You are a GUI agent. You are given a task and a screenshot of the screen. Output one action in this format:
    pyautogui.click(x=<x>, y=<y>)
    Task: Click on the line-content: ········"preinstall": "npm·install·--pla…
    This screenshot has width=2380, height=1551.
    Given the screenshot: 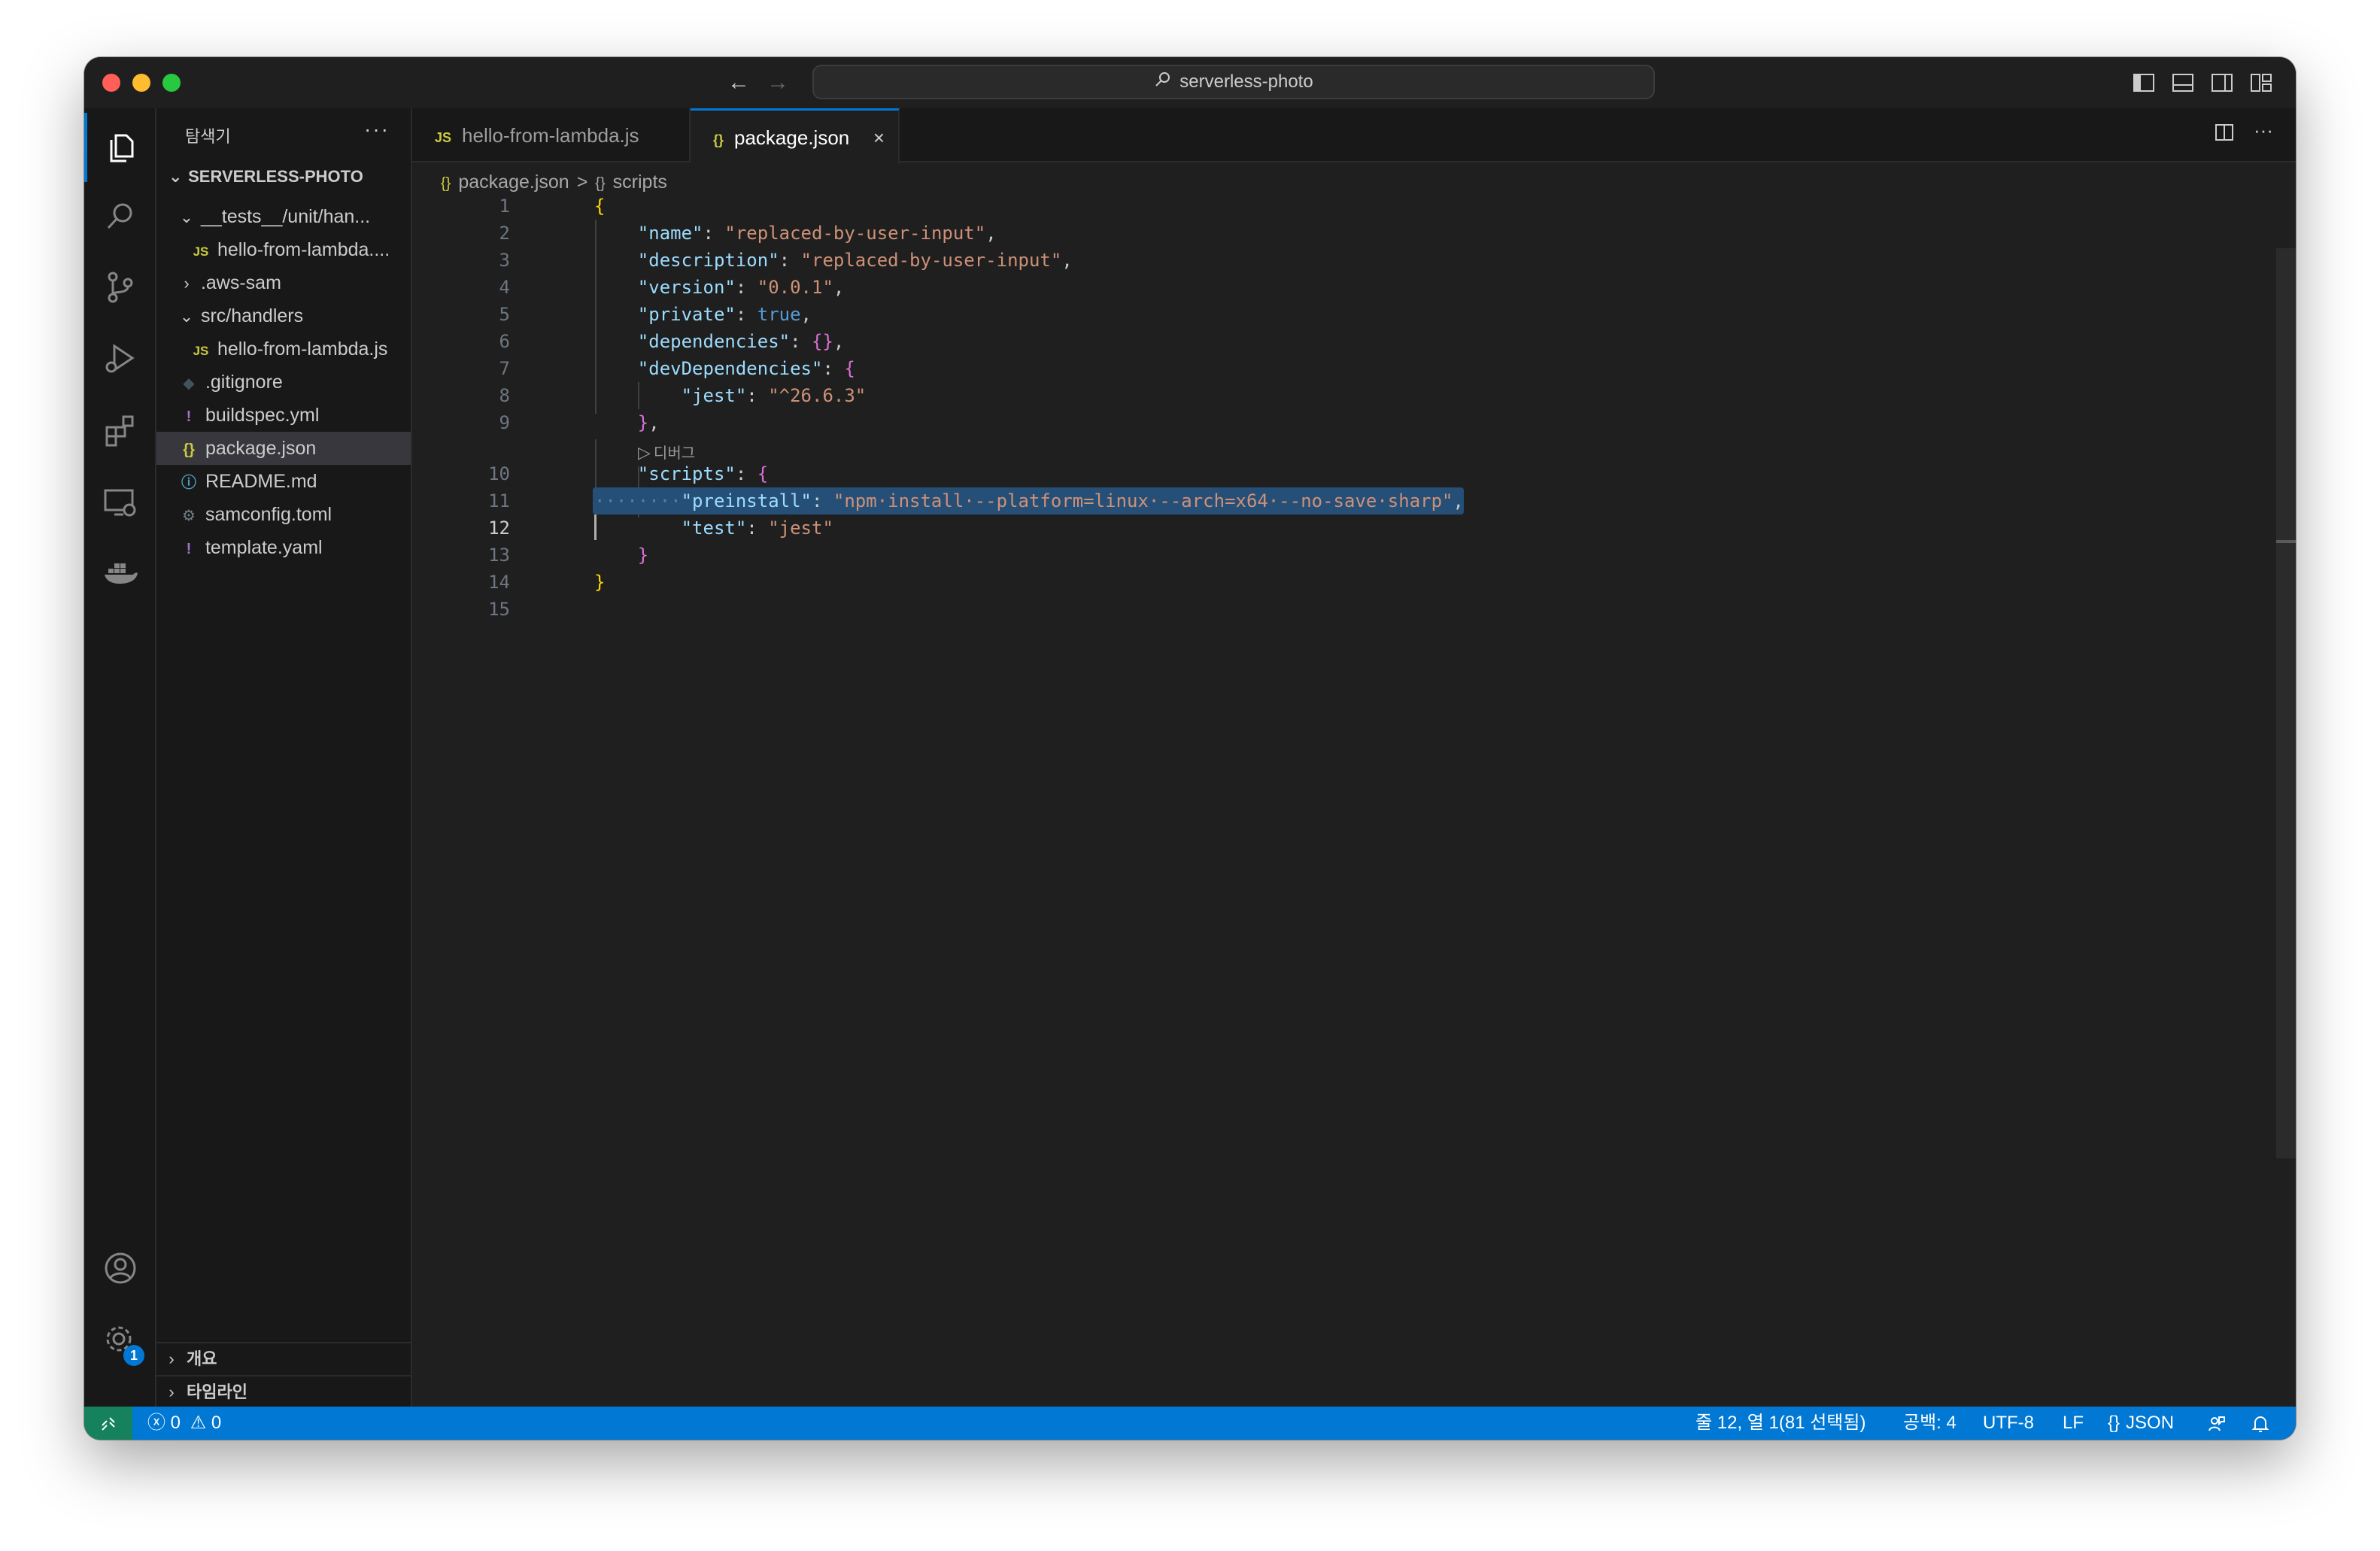 What is the action you would take?
    pyautogui.click(x=1029, y=500)
    